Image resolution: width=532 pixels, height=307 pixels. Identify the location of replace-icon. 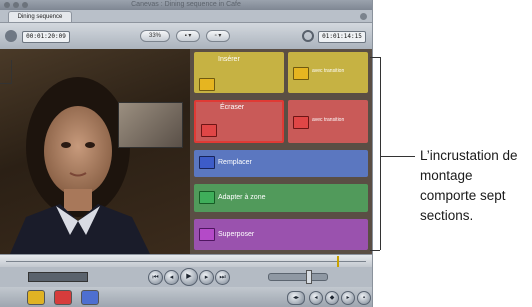
(207, 162).